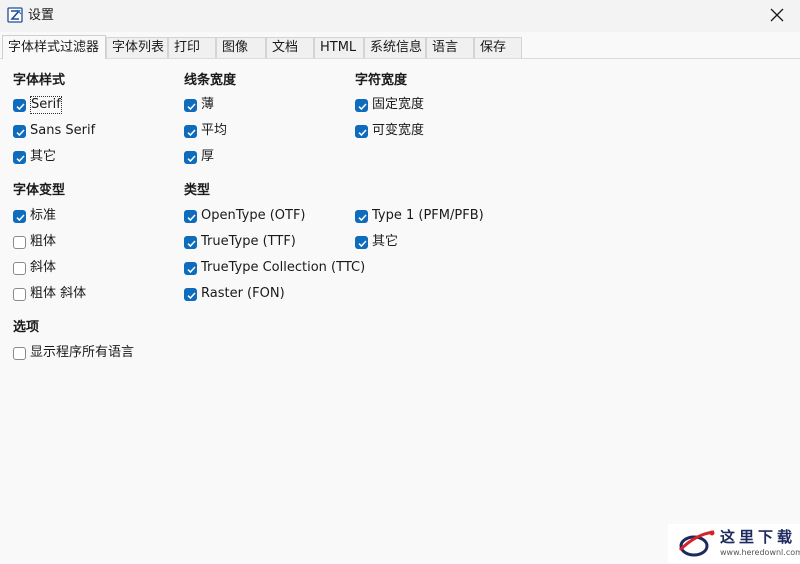  I want to click on checkbox-label: 斜体, so click(43, 267).